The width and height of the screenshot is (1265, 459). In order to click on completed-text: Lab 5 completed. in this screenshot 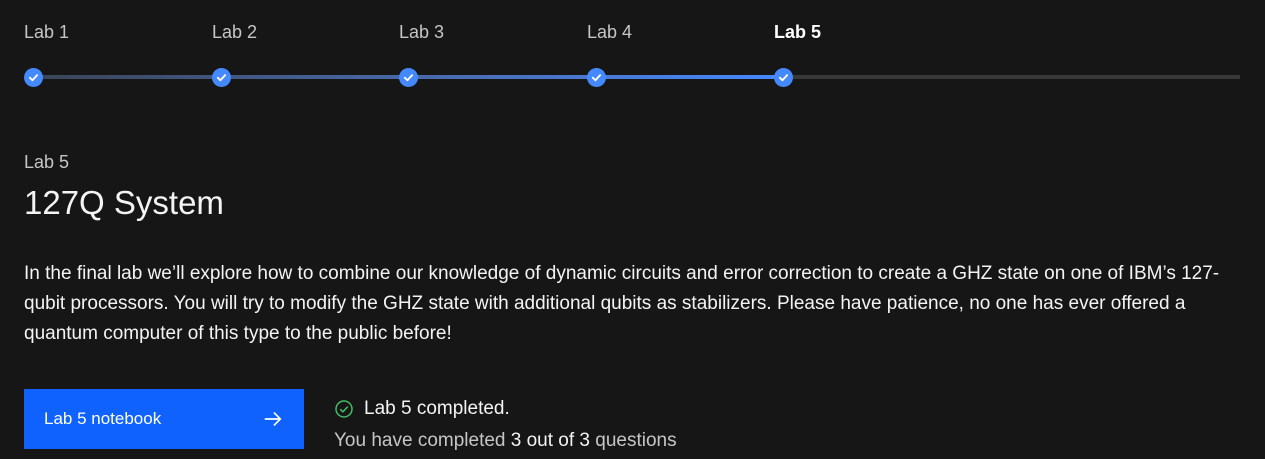, I will do `click(437, 408)`.